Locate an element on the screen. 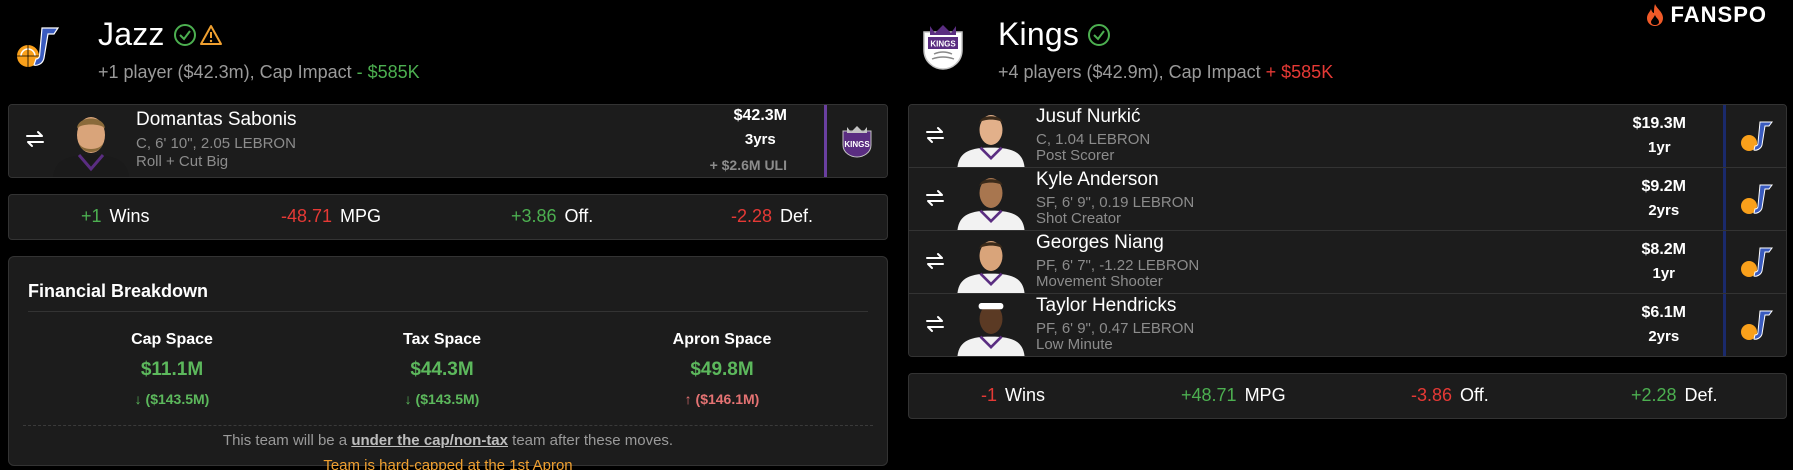 This screenshot has width=1793, height=470. salary: $42.3M is located at coordinates (760, 115).